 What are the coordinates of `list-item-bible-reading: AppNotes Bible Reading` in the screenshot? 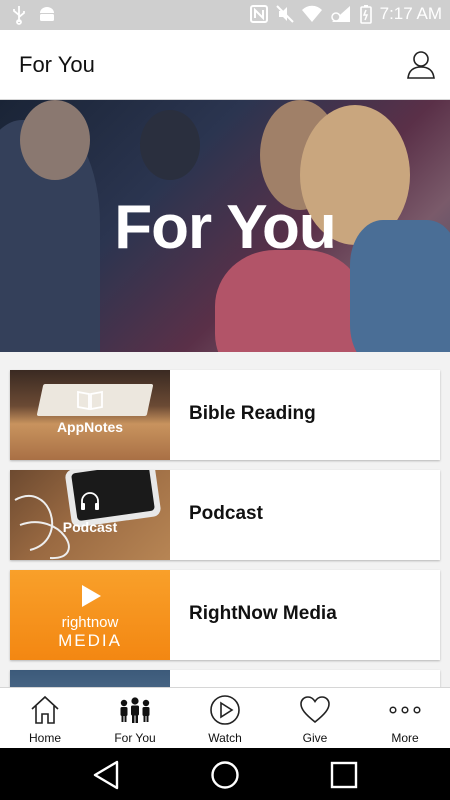 It's located at (225, 415).